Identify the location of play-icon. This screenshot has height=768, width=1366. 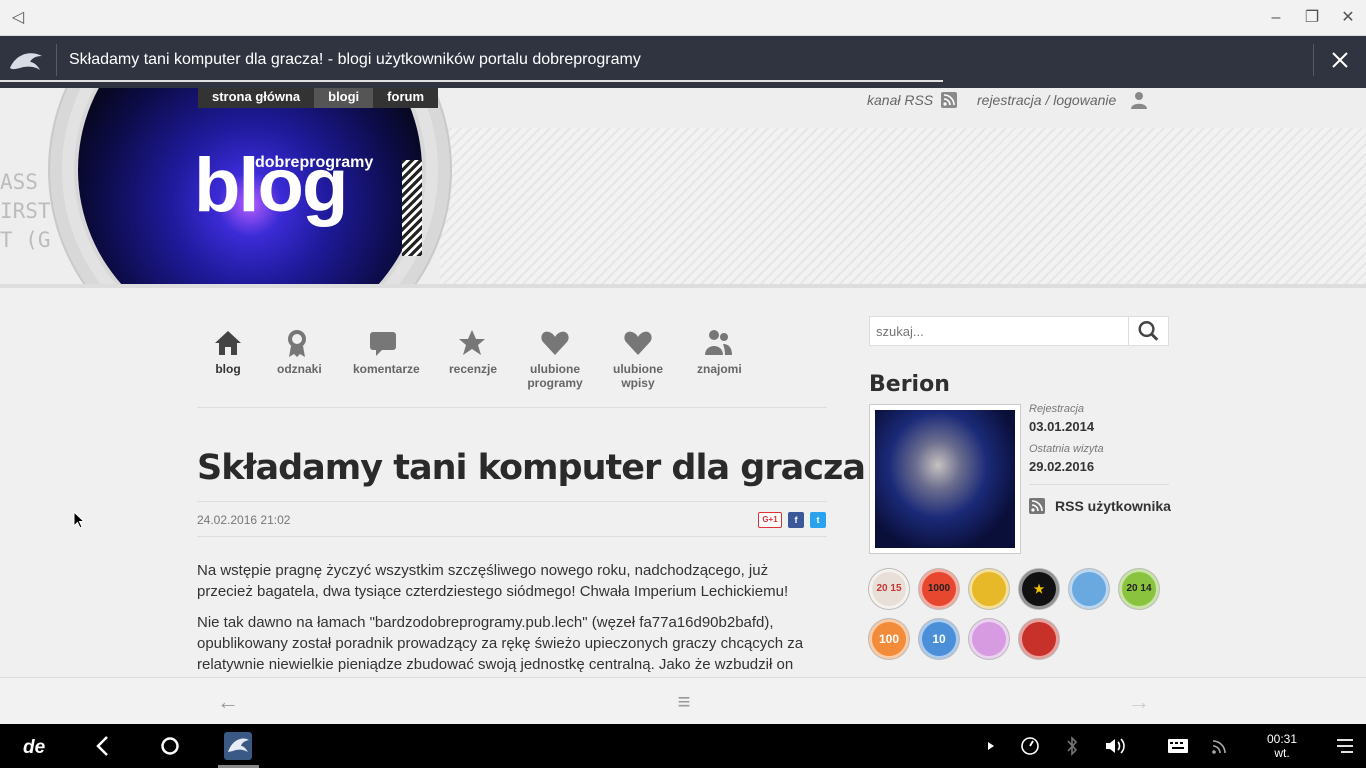
(991, 746).